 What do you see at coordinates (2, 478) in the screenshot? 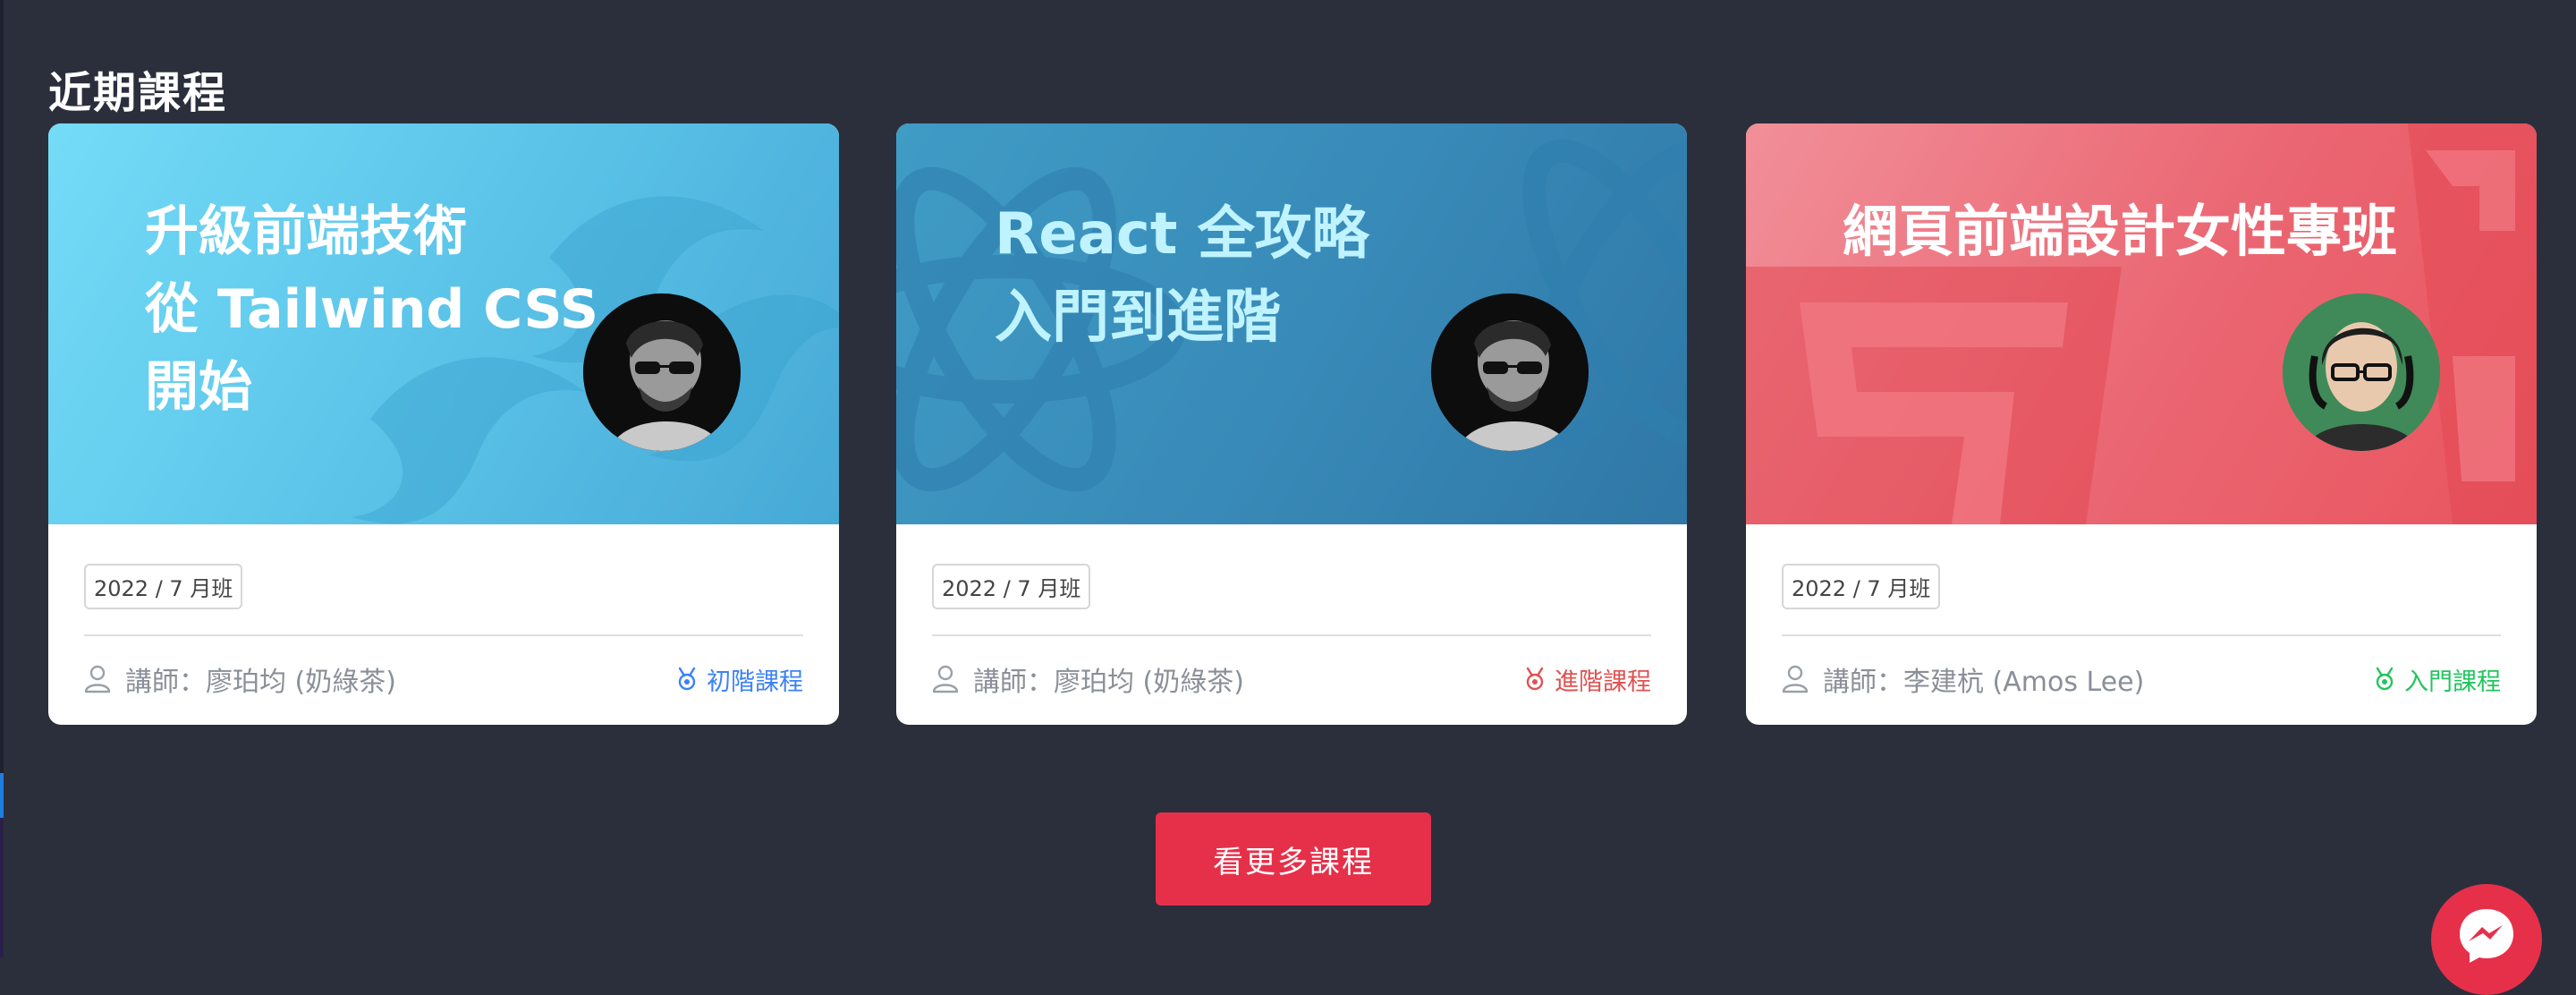
I see `left-edge-strip` at bounding box center [2, 478].